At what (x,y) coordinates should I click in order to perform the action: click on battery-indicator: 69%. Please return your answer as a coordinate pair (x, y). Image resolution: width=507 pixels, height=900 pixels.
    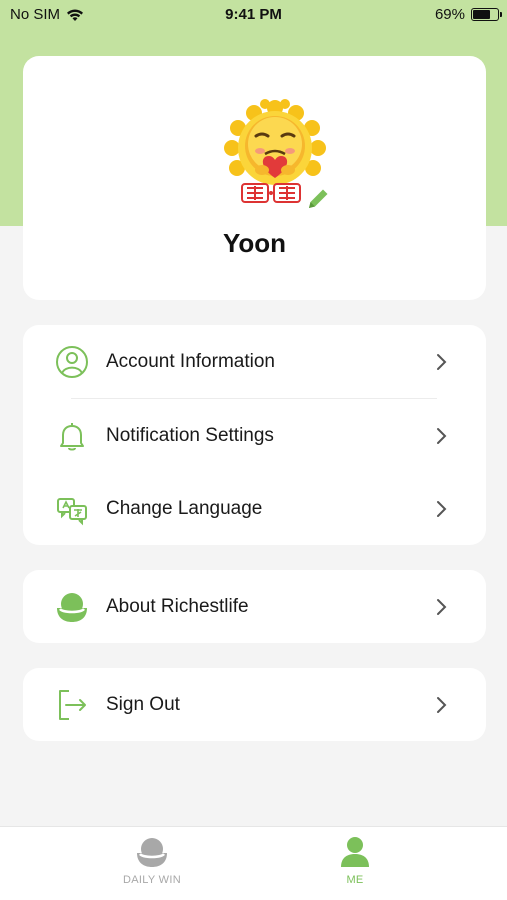
    Looking at the image, I should click on (468, 14).